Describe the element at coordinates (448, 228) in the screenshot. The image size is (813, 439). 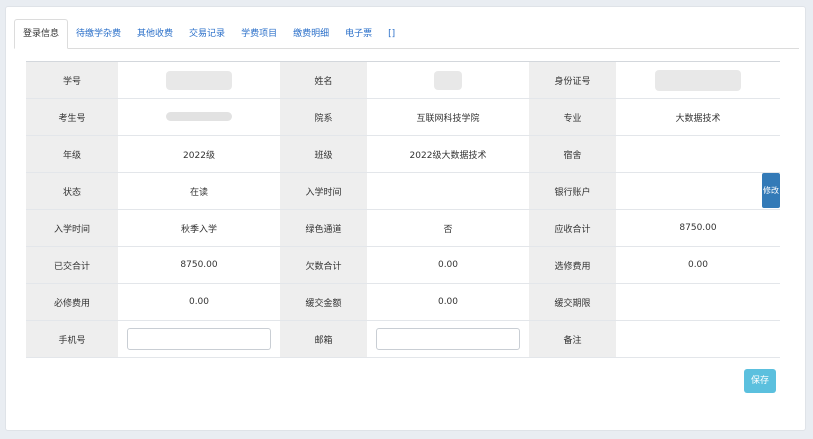
I see `green-channel-value: 否` at that location.